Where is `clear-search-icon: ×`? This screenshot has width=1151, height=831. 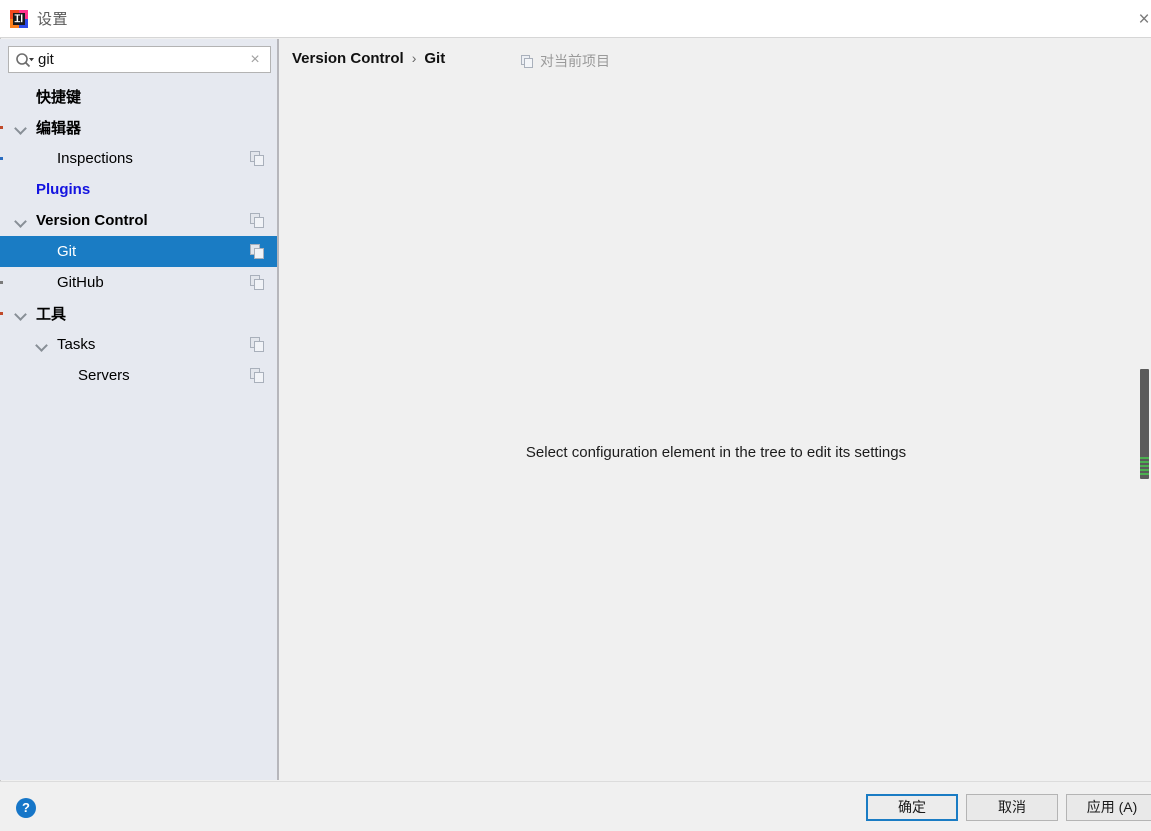
clear-search-icon: × is located at coordinates (255, 60).